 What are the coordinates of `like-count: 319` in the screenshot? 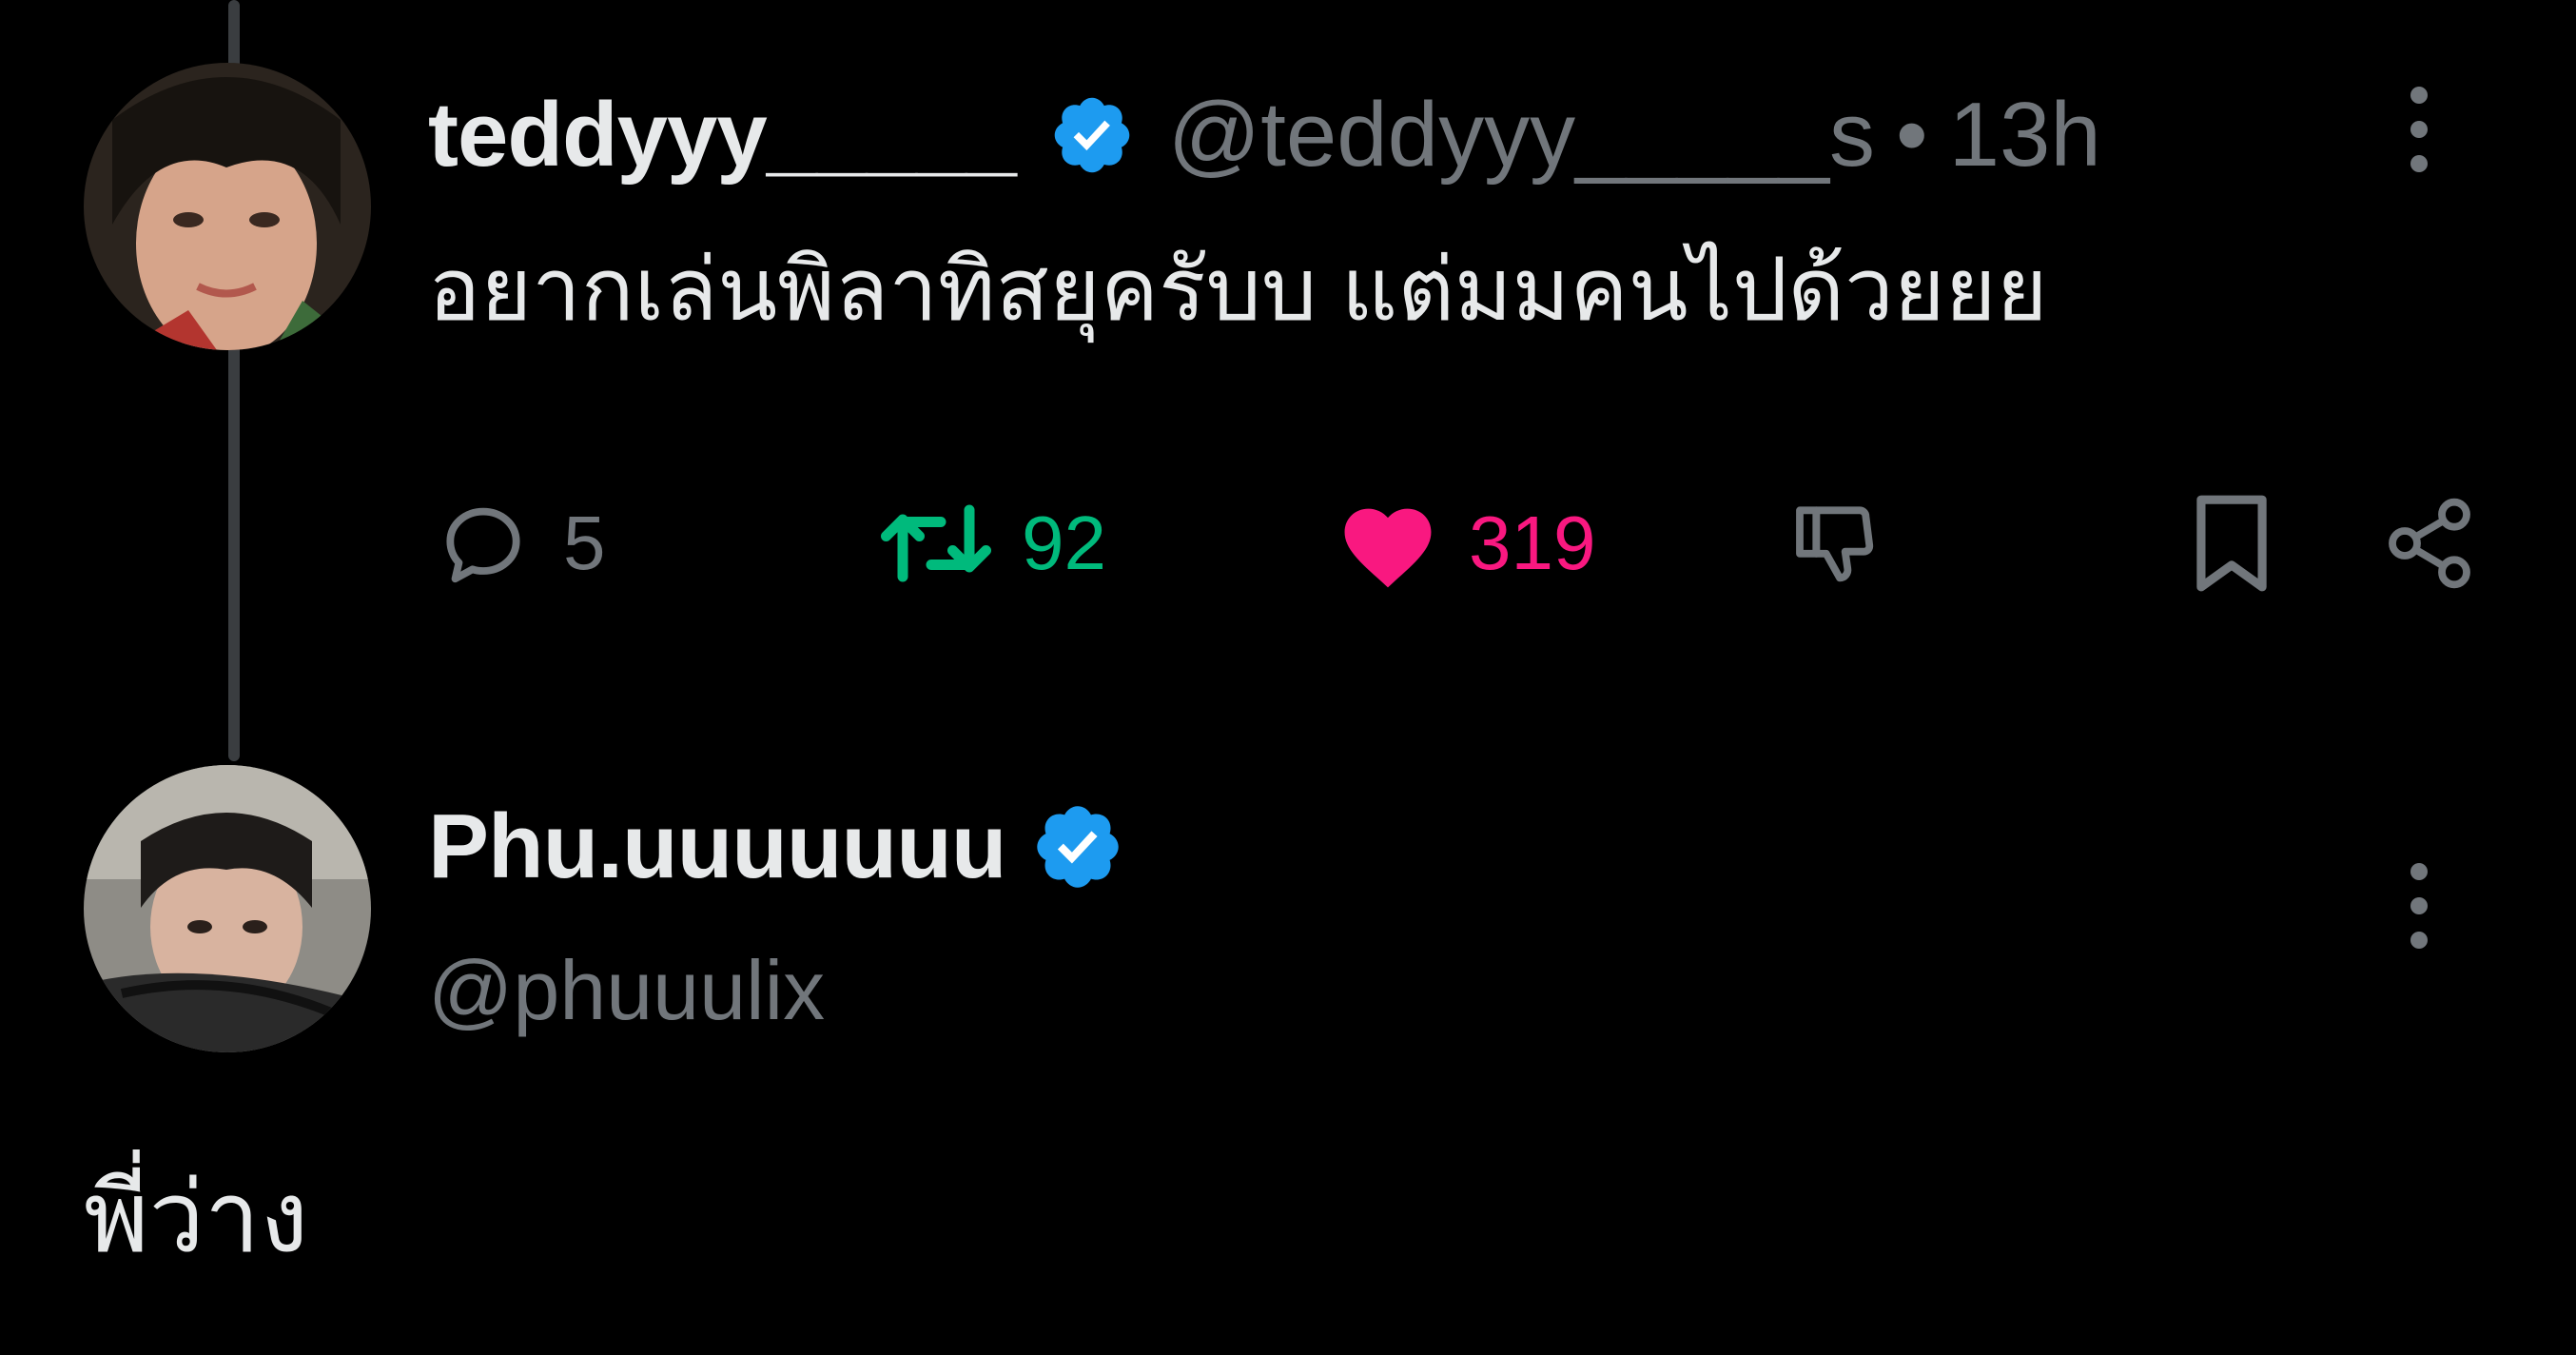 It's located at (1533, 543).